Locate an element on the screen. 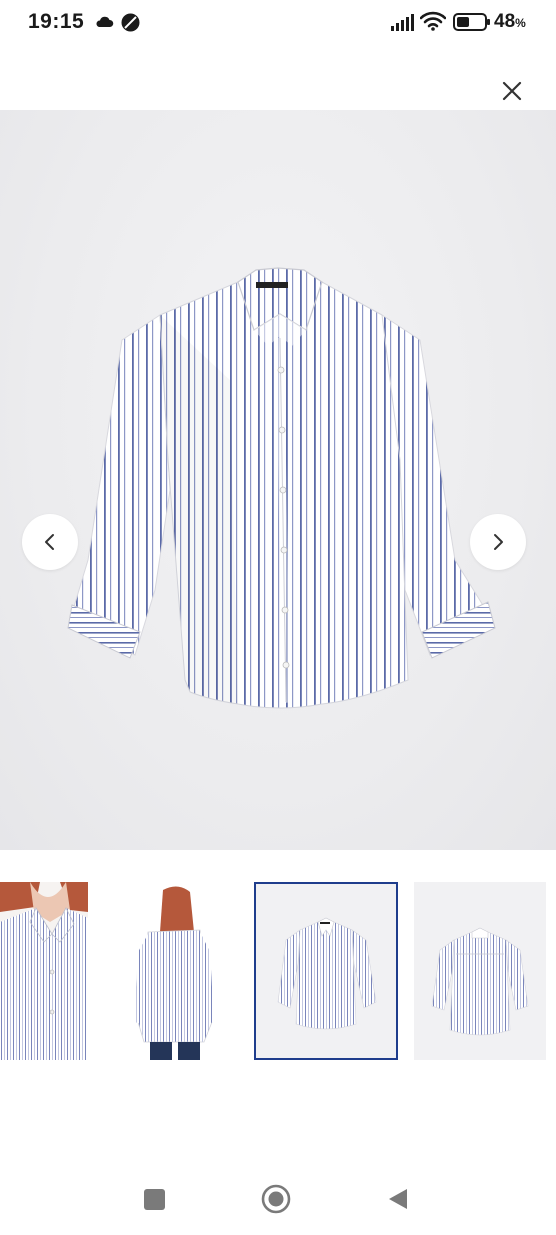 The image size is (556, 1235). thumbnail-back-flat is located at coordinates (480, 971).